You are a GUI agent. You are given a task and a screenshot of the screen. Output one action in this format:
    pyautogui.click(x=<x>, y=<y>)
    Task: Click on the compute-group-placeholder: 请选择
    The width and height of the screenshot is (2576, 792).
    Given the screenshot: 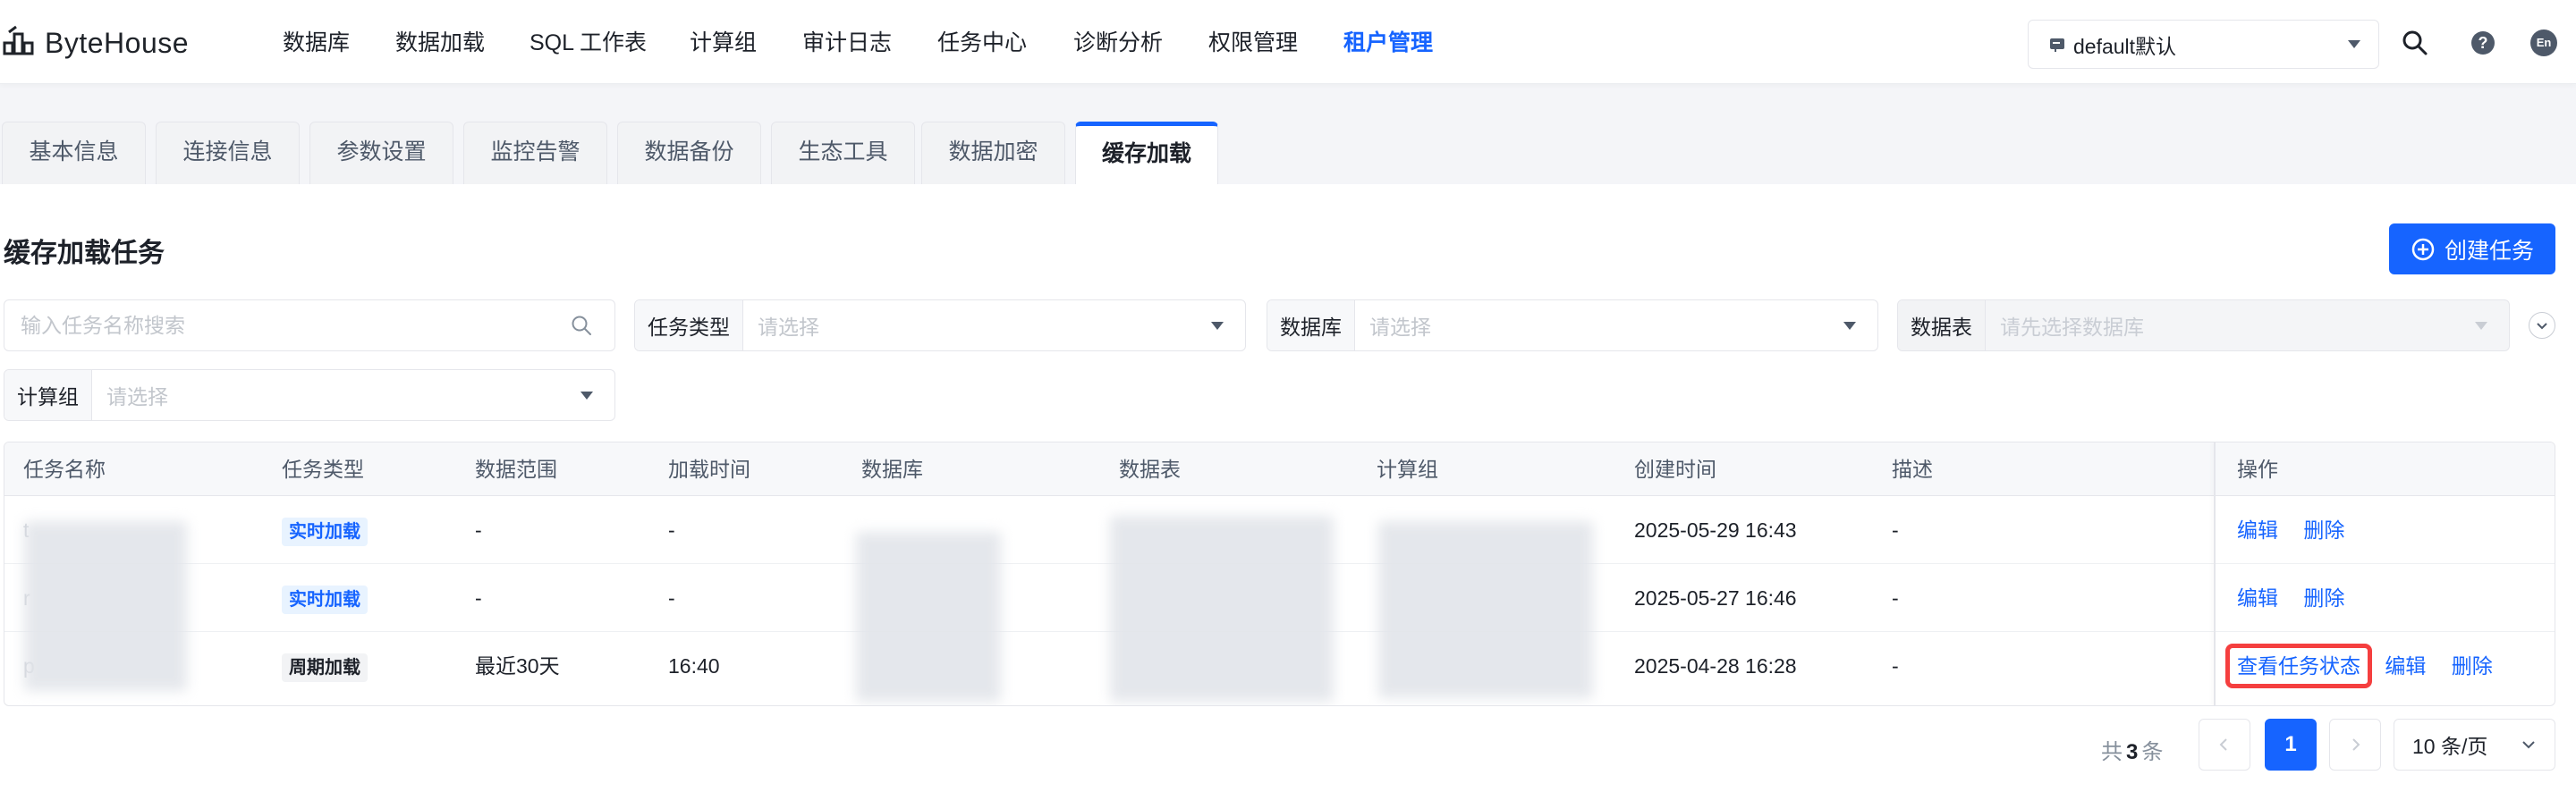 What is the action you would take?
    pyautogui.click(x=137, y=397)
    